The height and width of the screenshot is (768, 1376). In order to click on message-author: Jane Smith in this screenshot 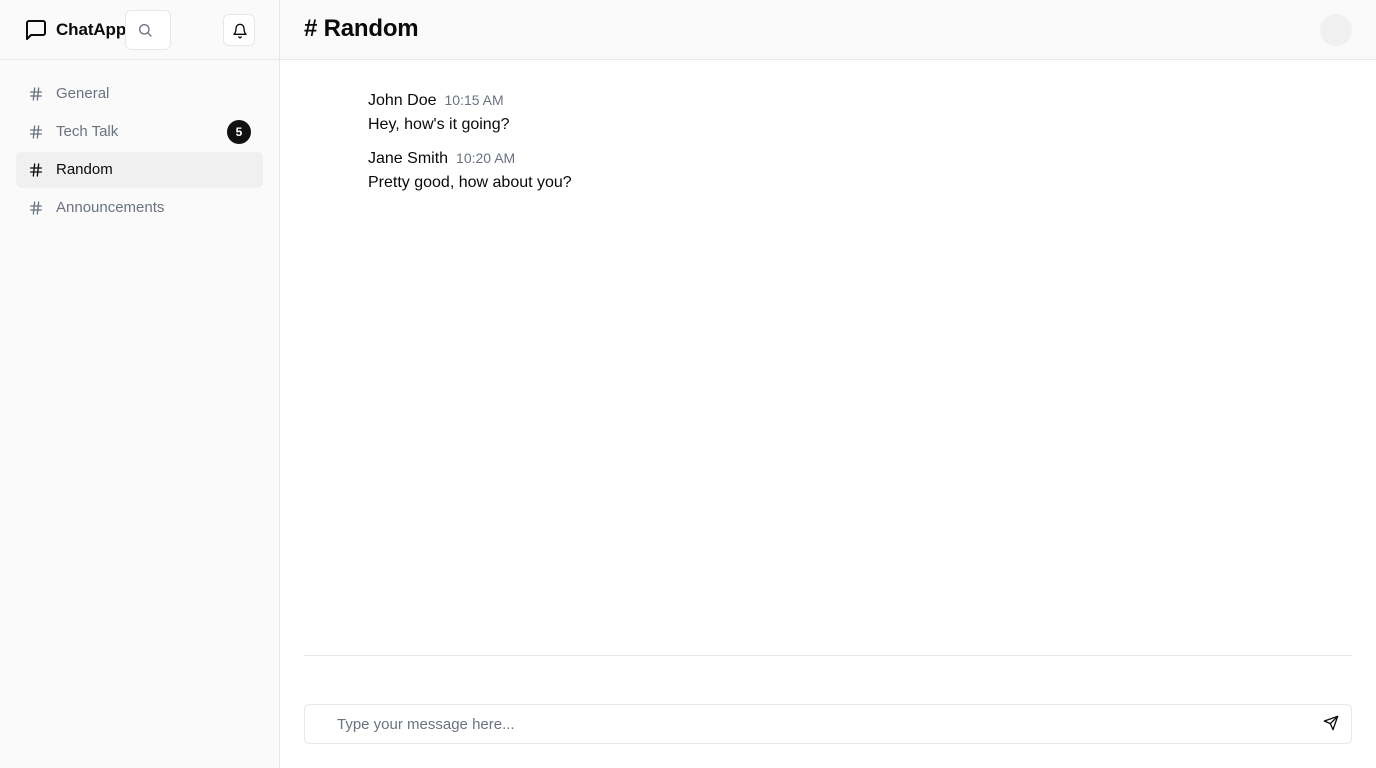, I will do `click(408, 158)`.